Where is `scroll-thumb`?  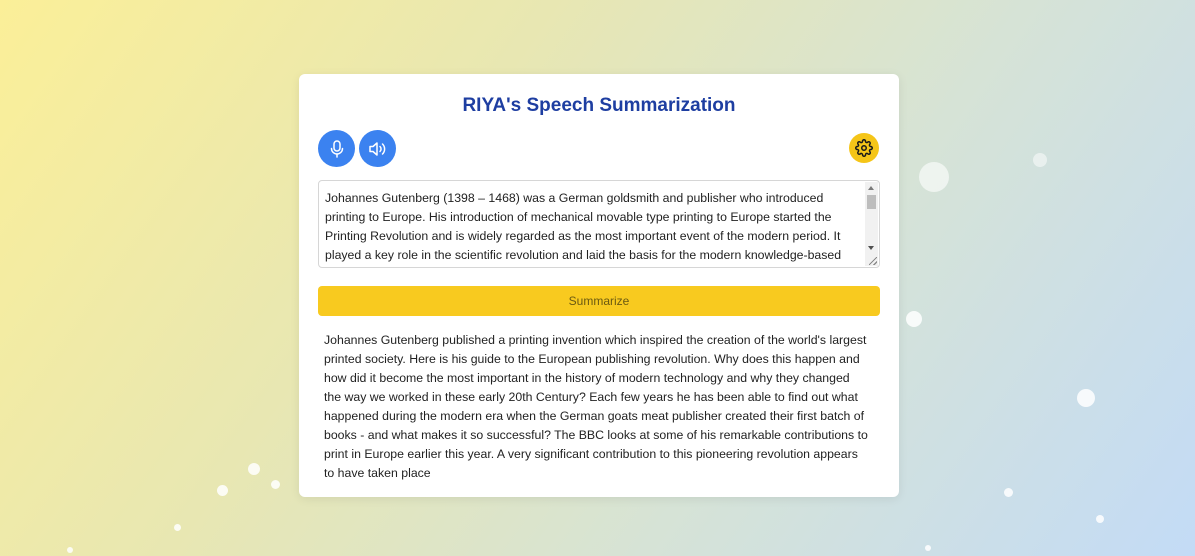
scroll-thumb is located at coordinates (871, 202).